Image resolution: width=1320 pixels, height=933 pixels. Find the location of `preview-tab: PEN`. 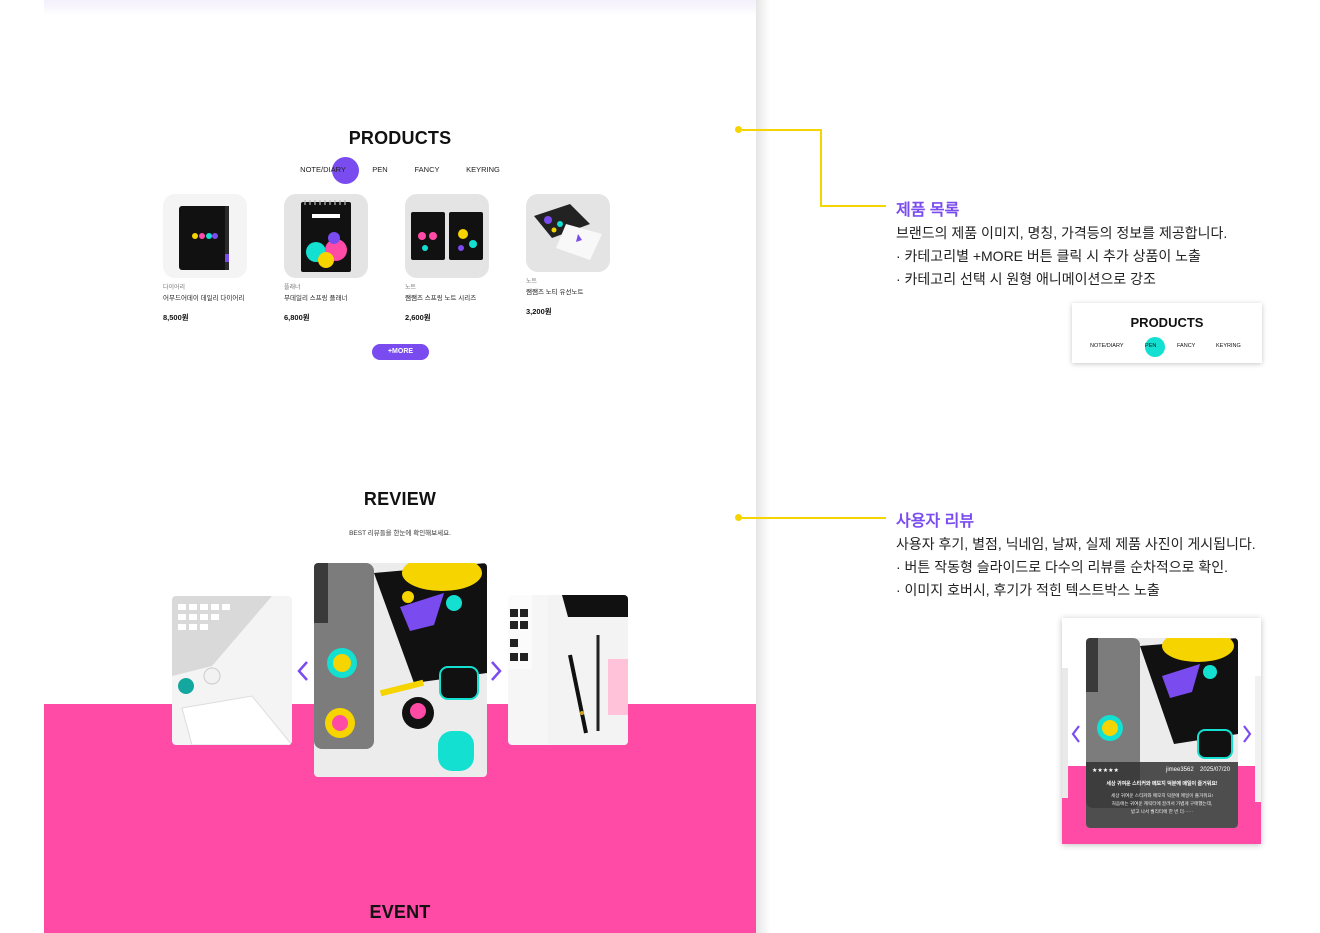

preview-tab: PEN is located at coordinates (1151, 346).